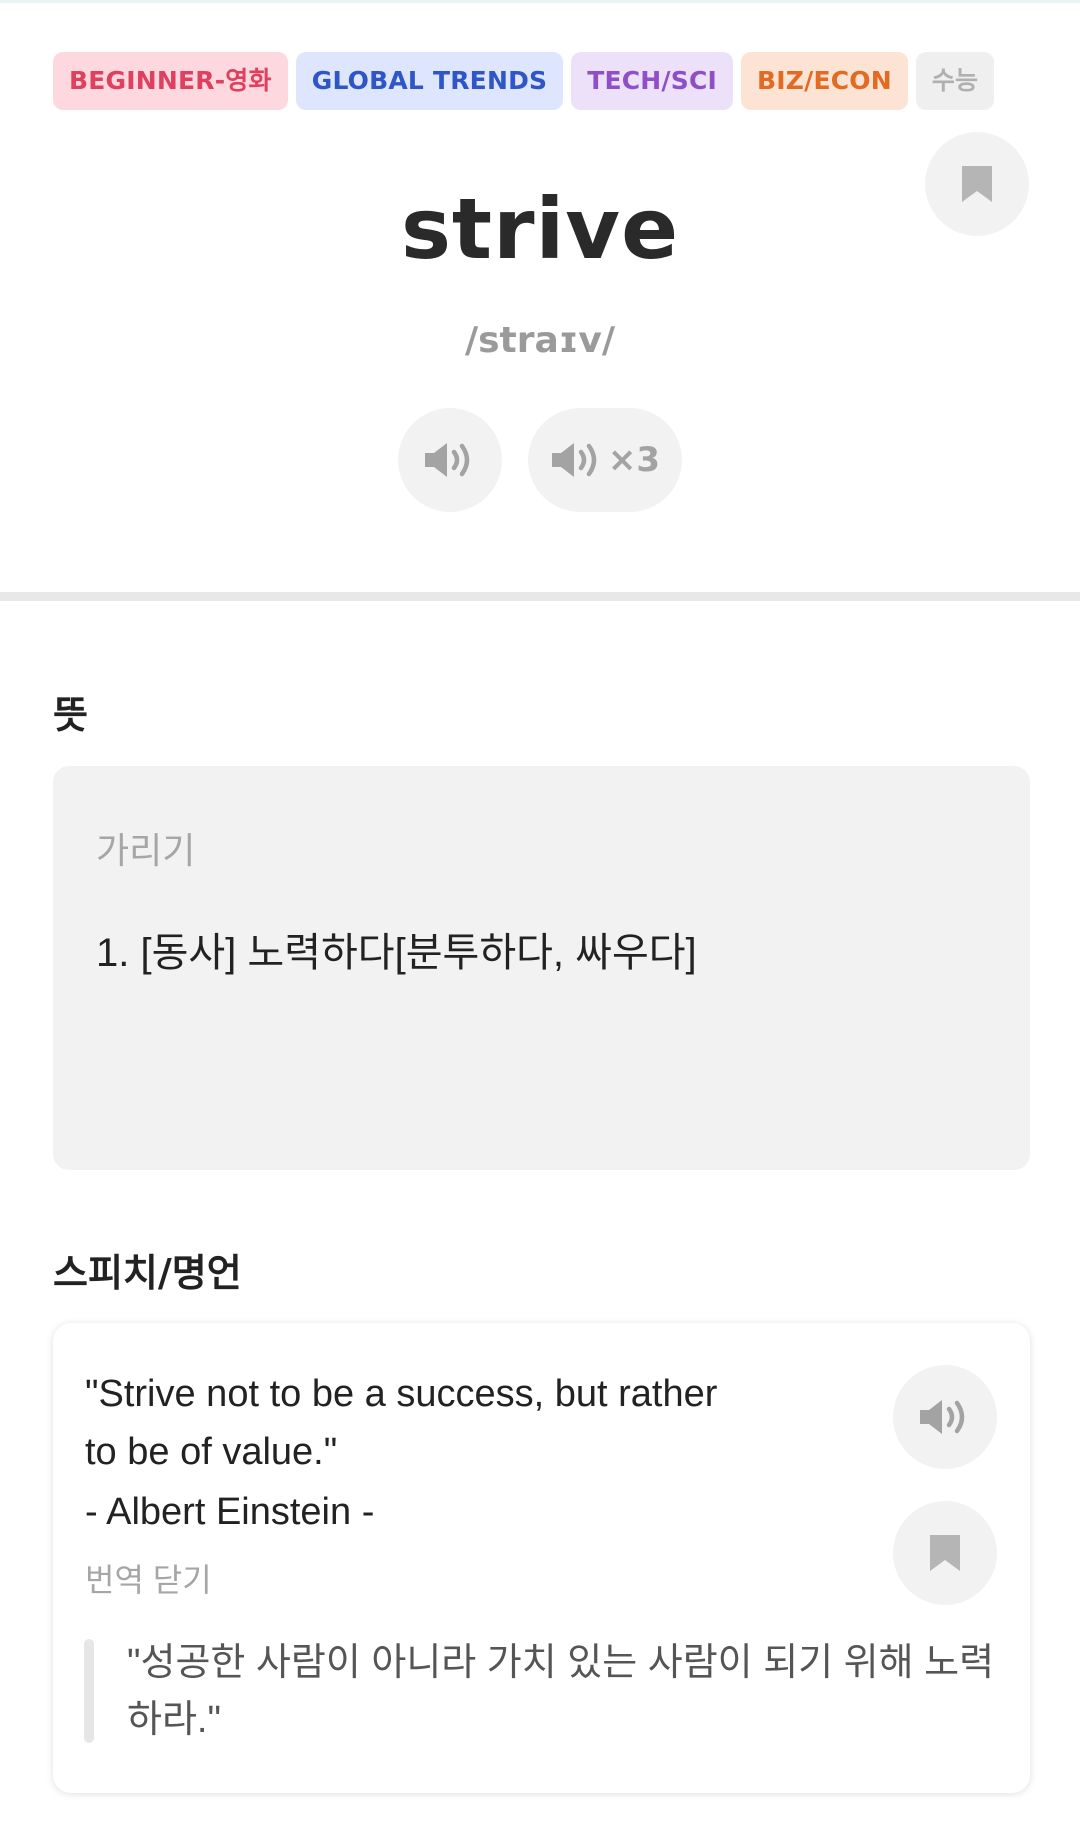 This screenshot has width=1080, height=1825. What do you see at coordinates (170, 81) in the screenshot?
I see `tag-beginner: BEGINNER-영화` at bounding box center [170, 81].